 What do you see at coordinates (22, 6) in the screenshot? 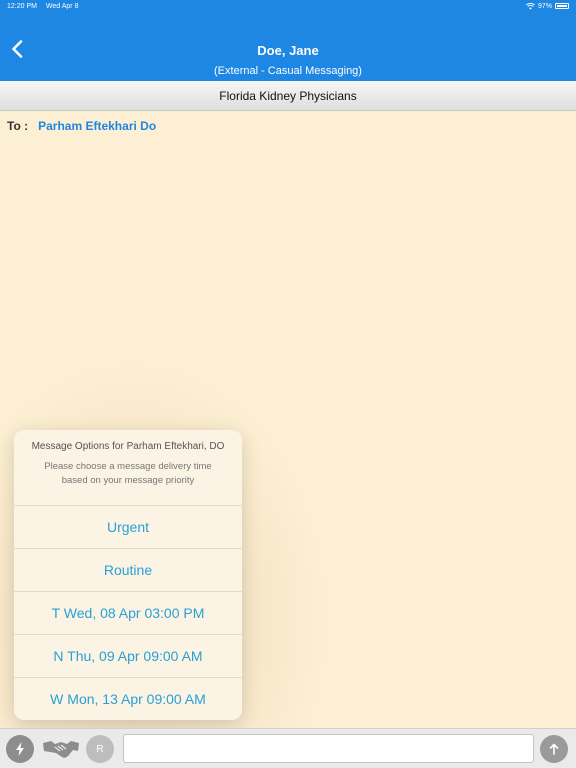
I see `status-time: 12:20 PM` at bounding box center [22, 6].